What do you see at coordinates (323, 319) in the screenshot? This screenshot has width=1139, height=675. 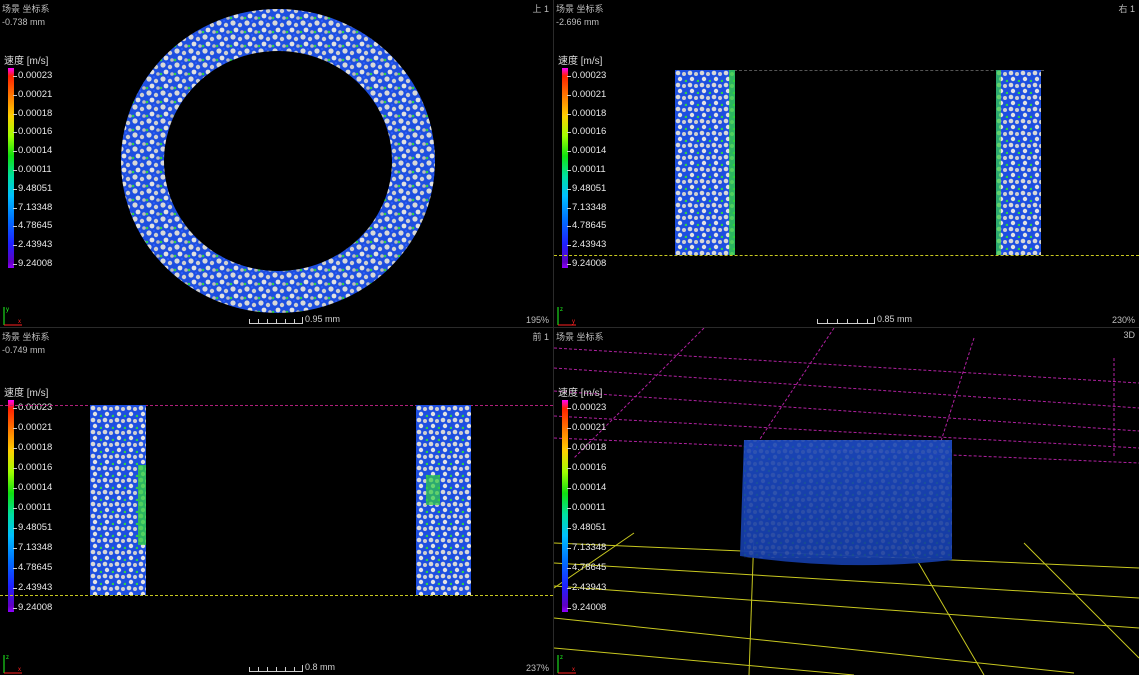 I see `scale-label: 0.95 mm` at bounding box center [323, 319].